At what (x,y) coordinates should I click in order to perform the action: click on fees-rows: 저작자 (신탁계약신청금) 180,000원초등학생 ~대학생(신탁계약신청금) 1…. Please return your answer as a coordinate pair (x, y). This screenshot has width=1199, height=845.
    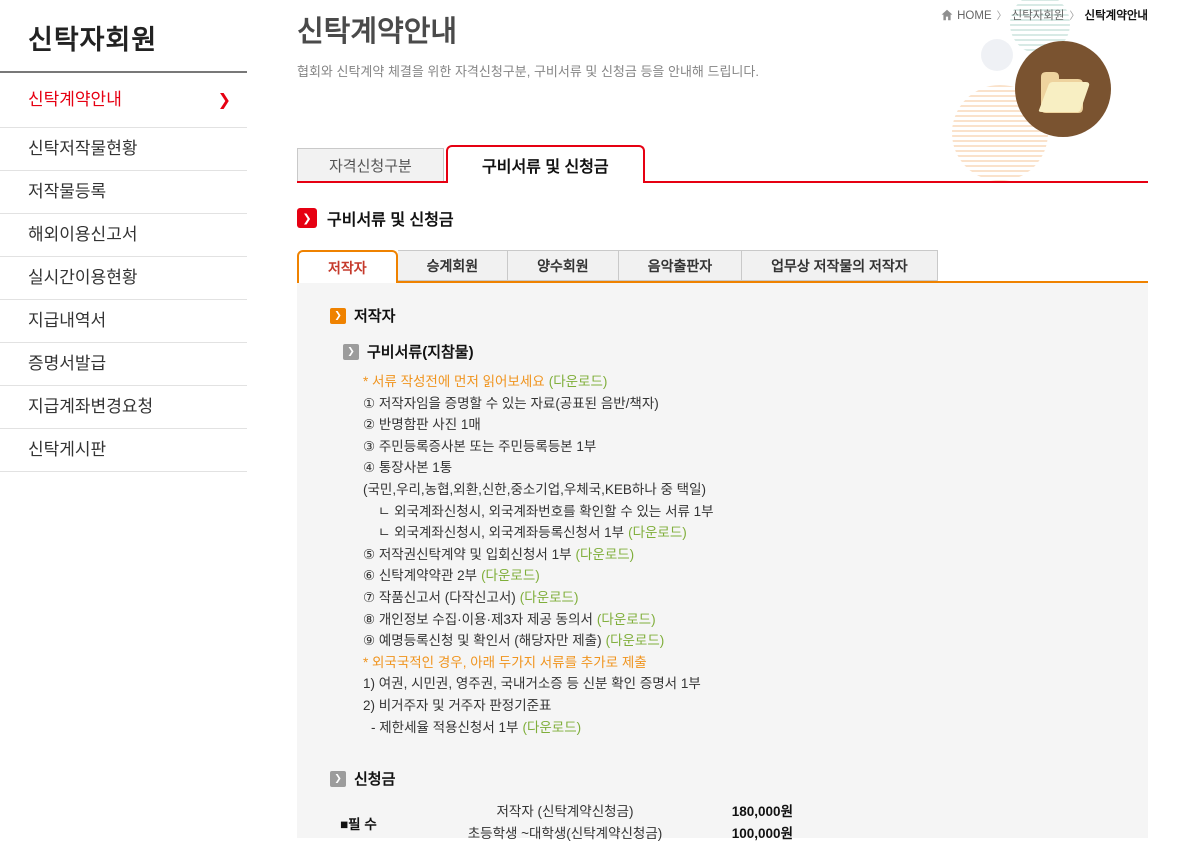
    Looking at the image, I should click on (604, 823).